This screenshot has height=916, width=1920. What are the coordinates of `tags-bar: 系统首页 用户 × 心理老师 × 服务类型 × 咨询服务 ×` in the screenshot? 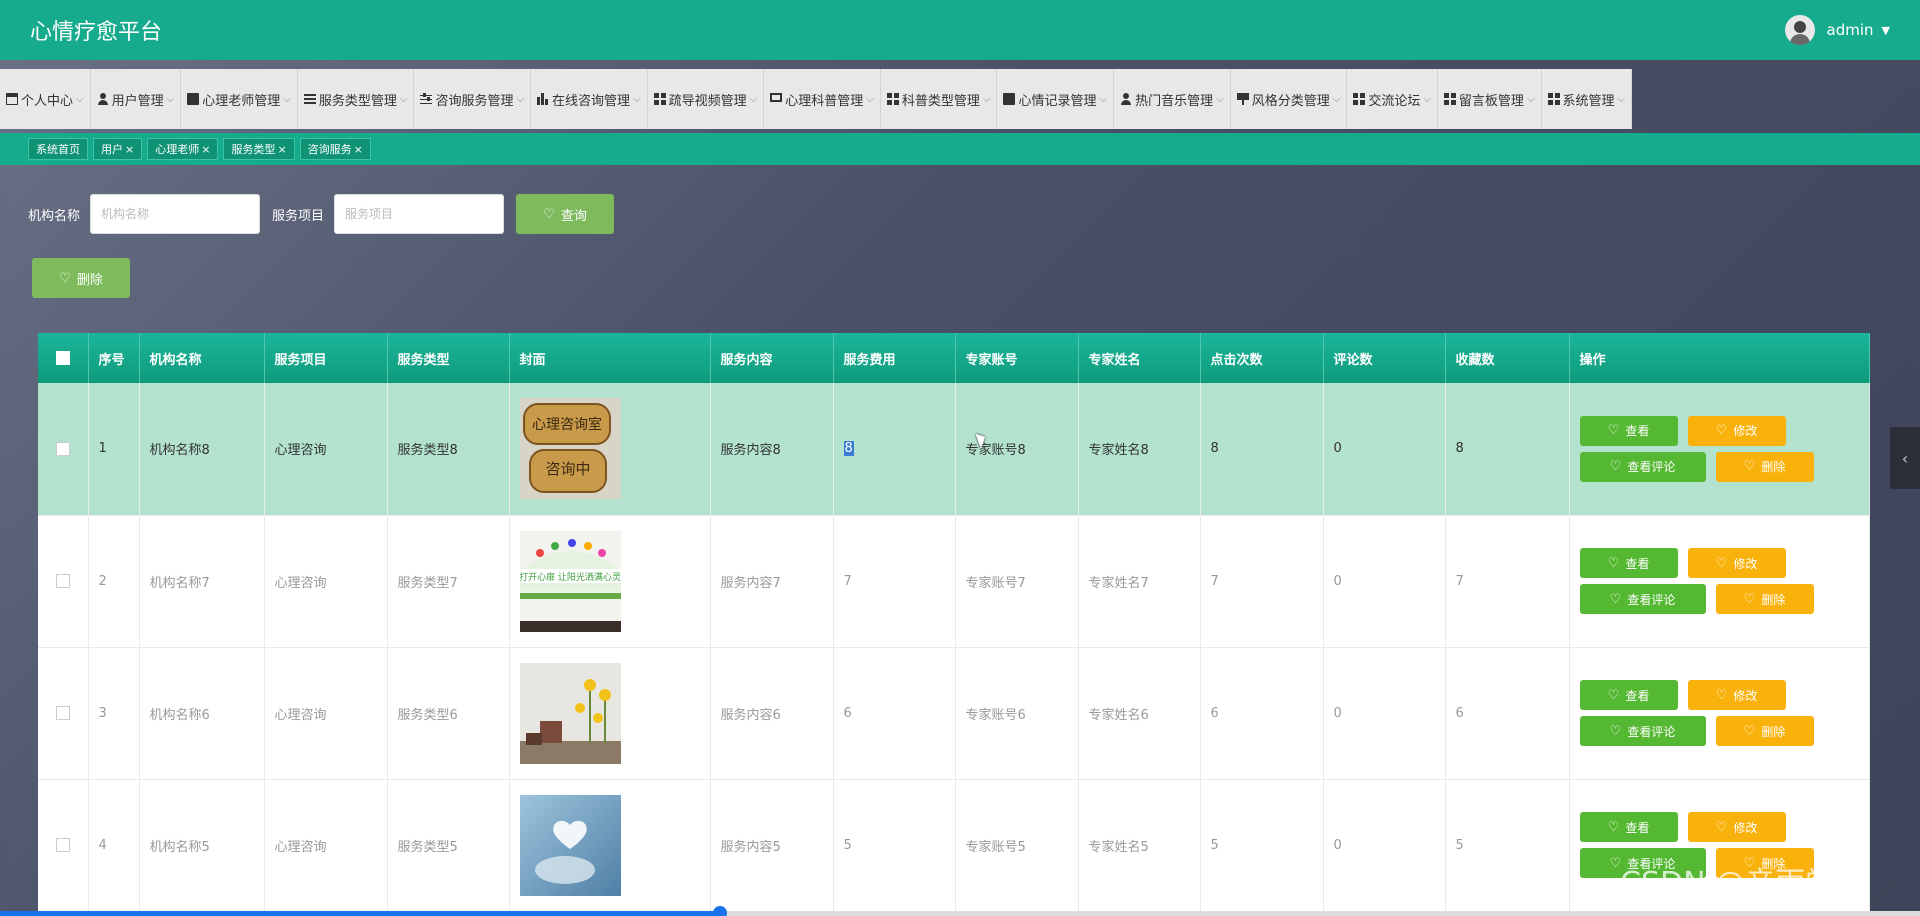 It's located at (960, 149).